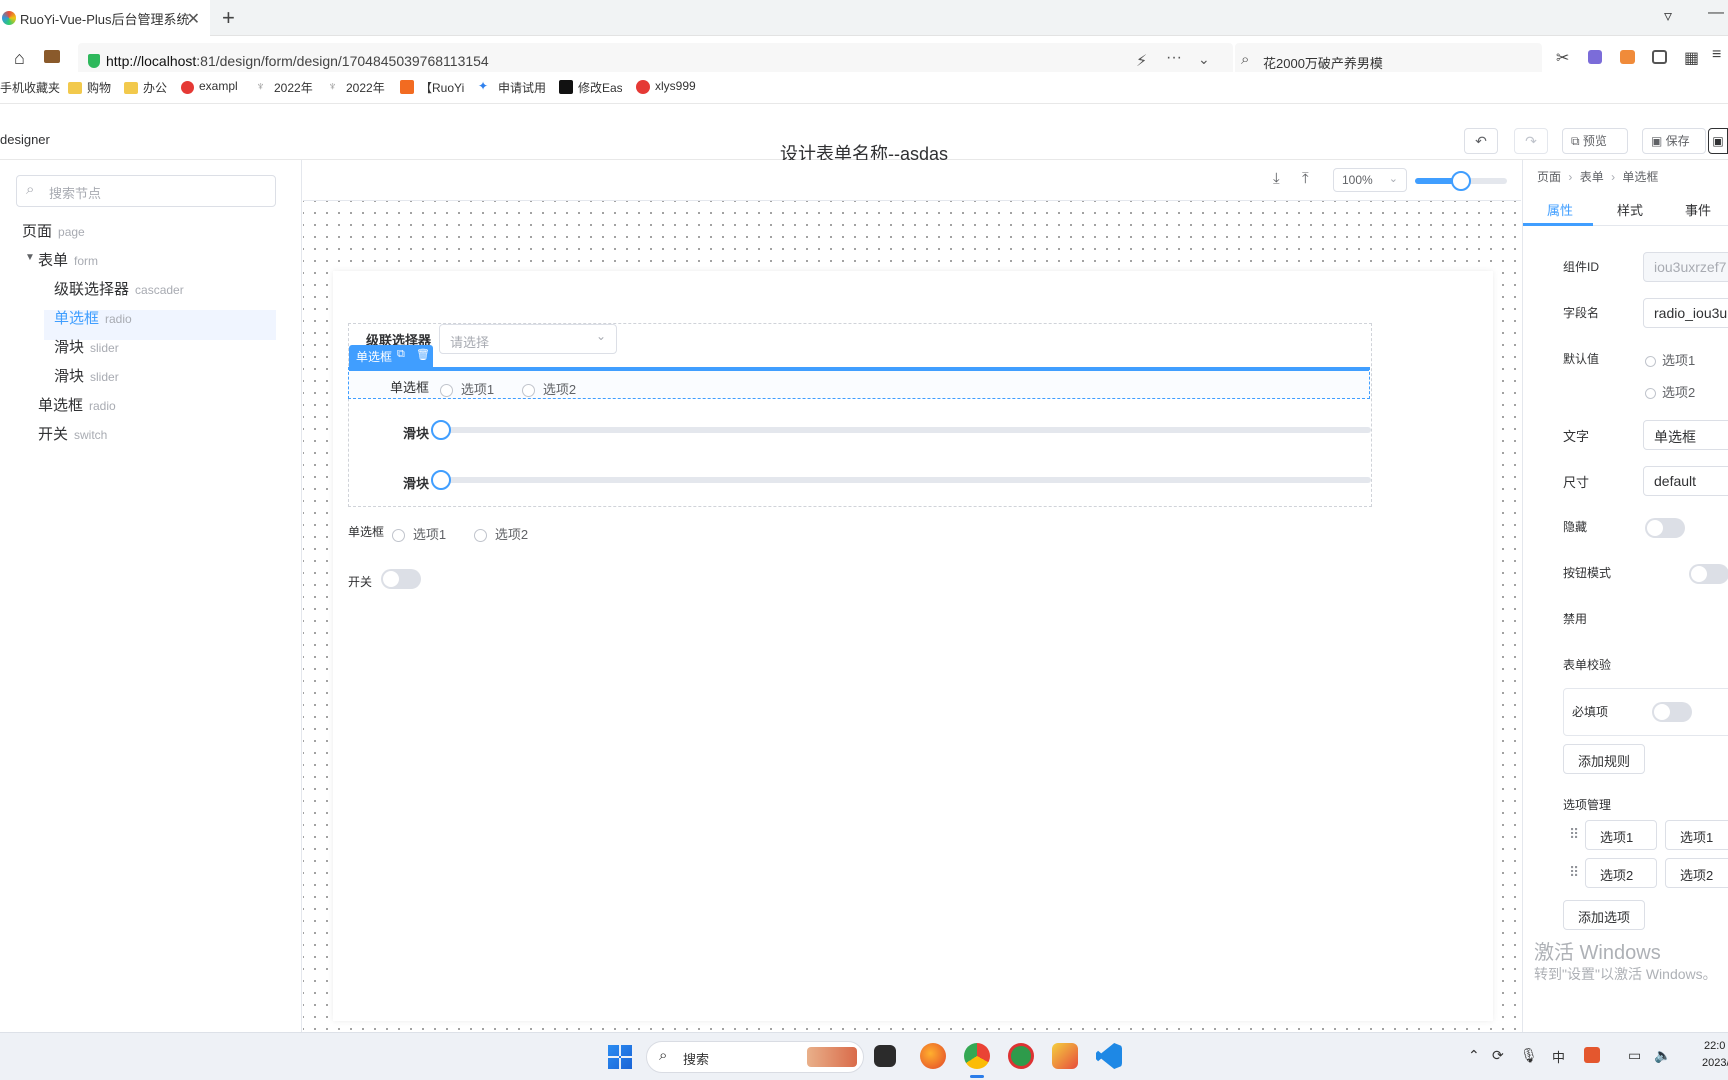 The height and width of the screenshot is (1080, 1728). What do you see at coordinates (1630, 209) in the screenshot?
I see `tab-style: 样式` at bounding box center [1630, 209].